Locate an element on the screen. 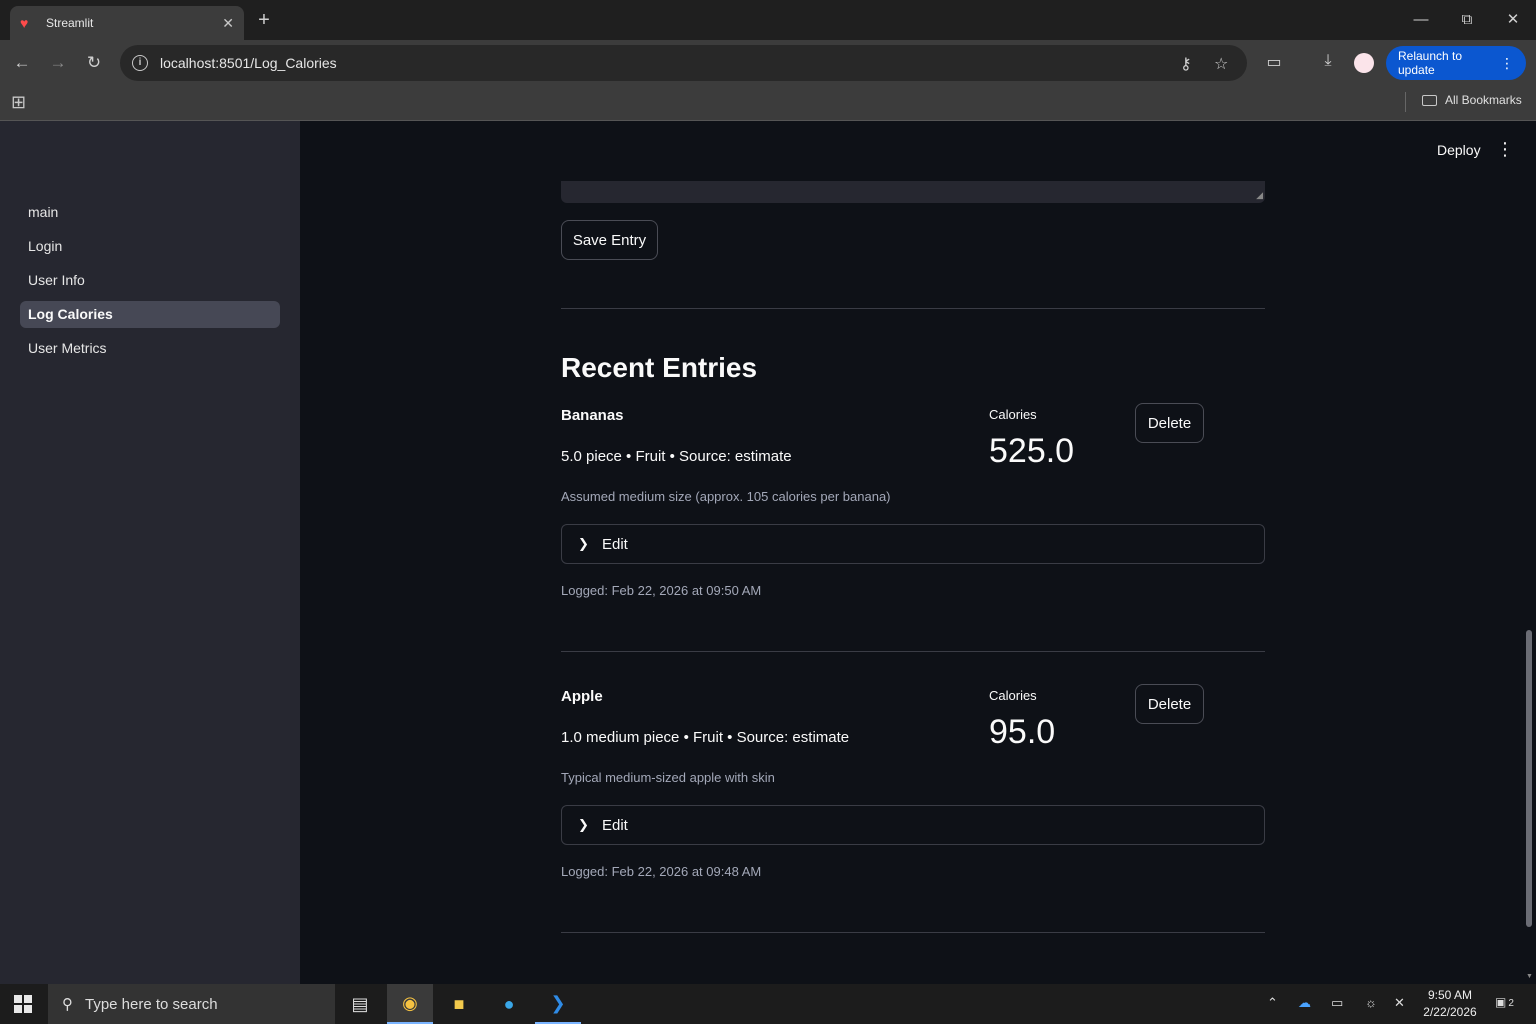  site-info-icon: i is located at coordinates (140, 63).